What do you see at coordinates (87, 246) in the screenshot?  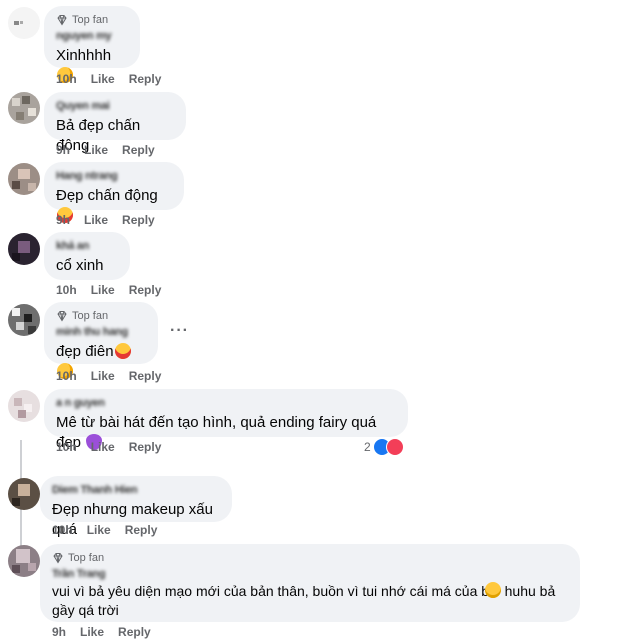 I see `commenter-name: khả an` at bounding box center [87, 246].